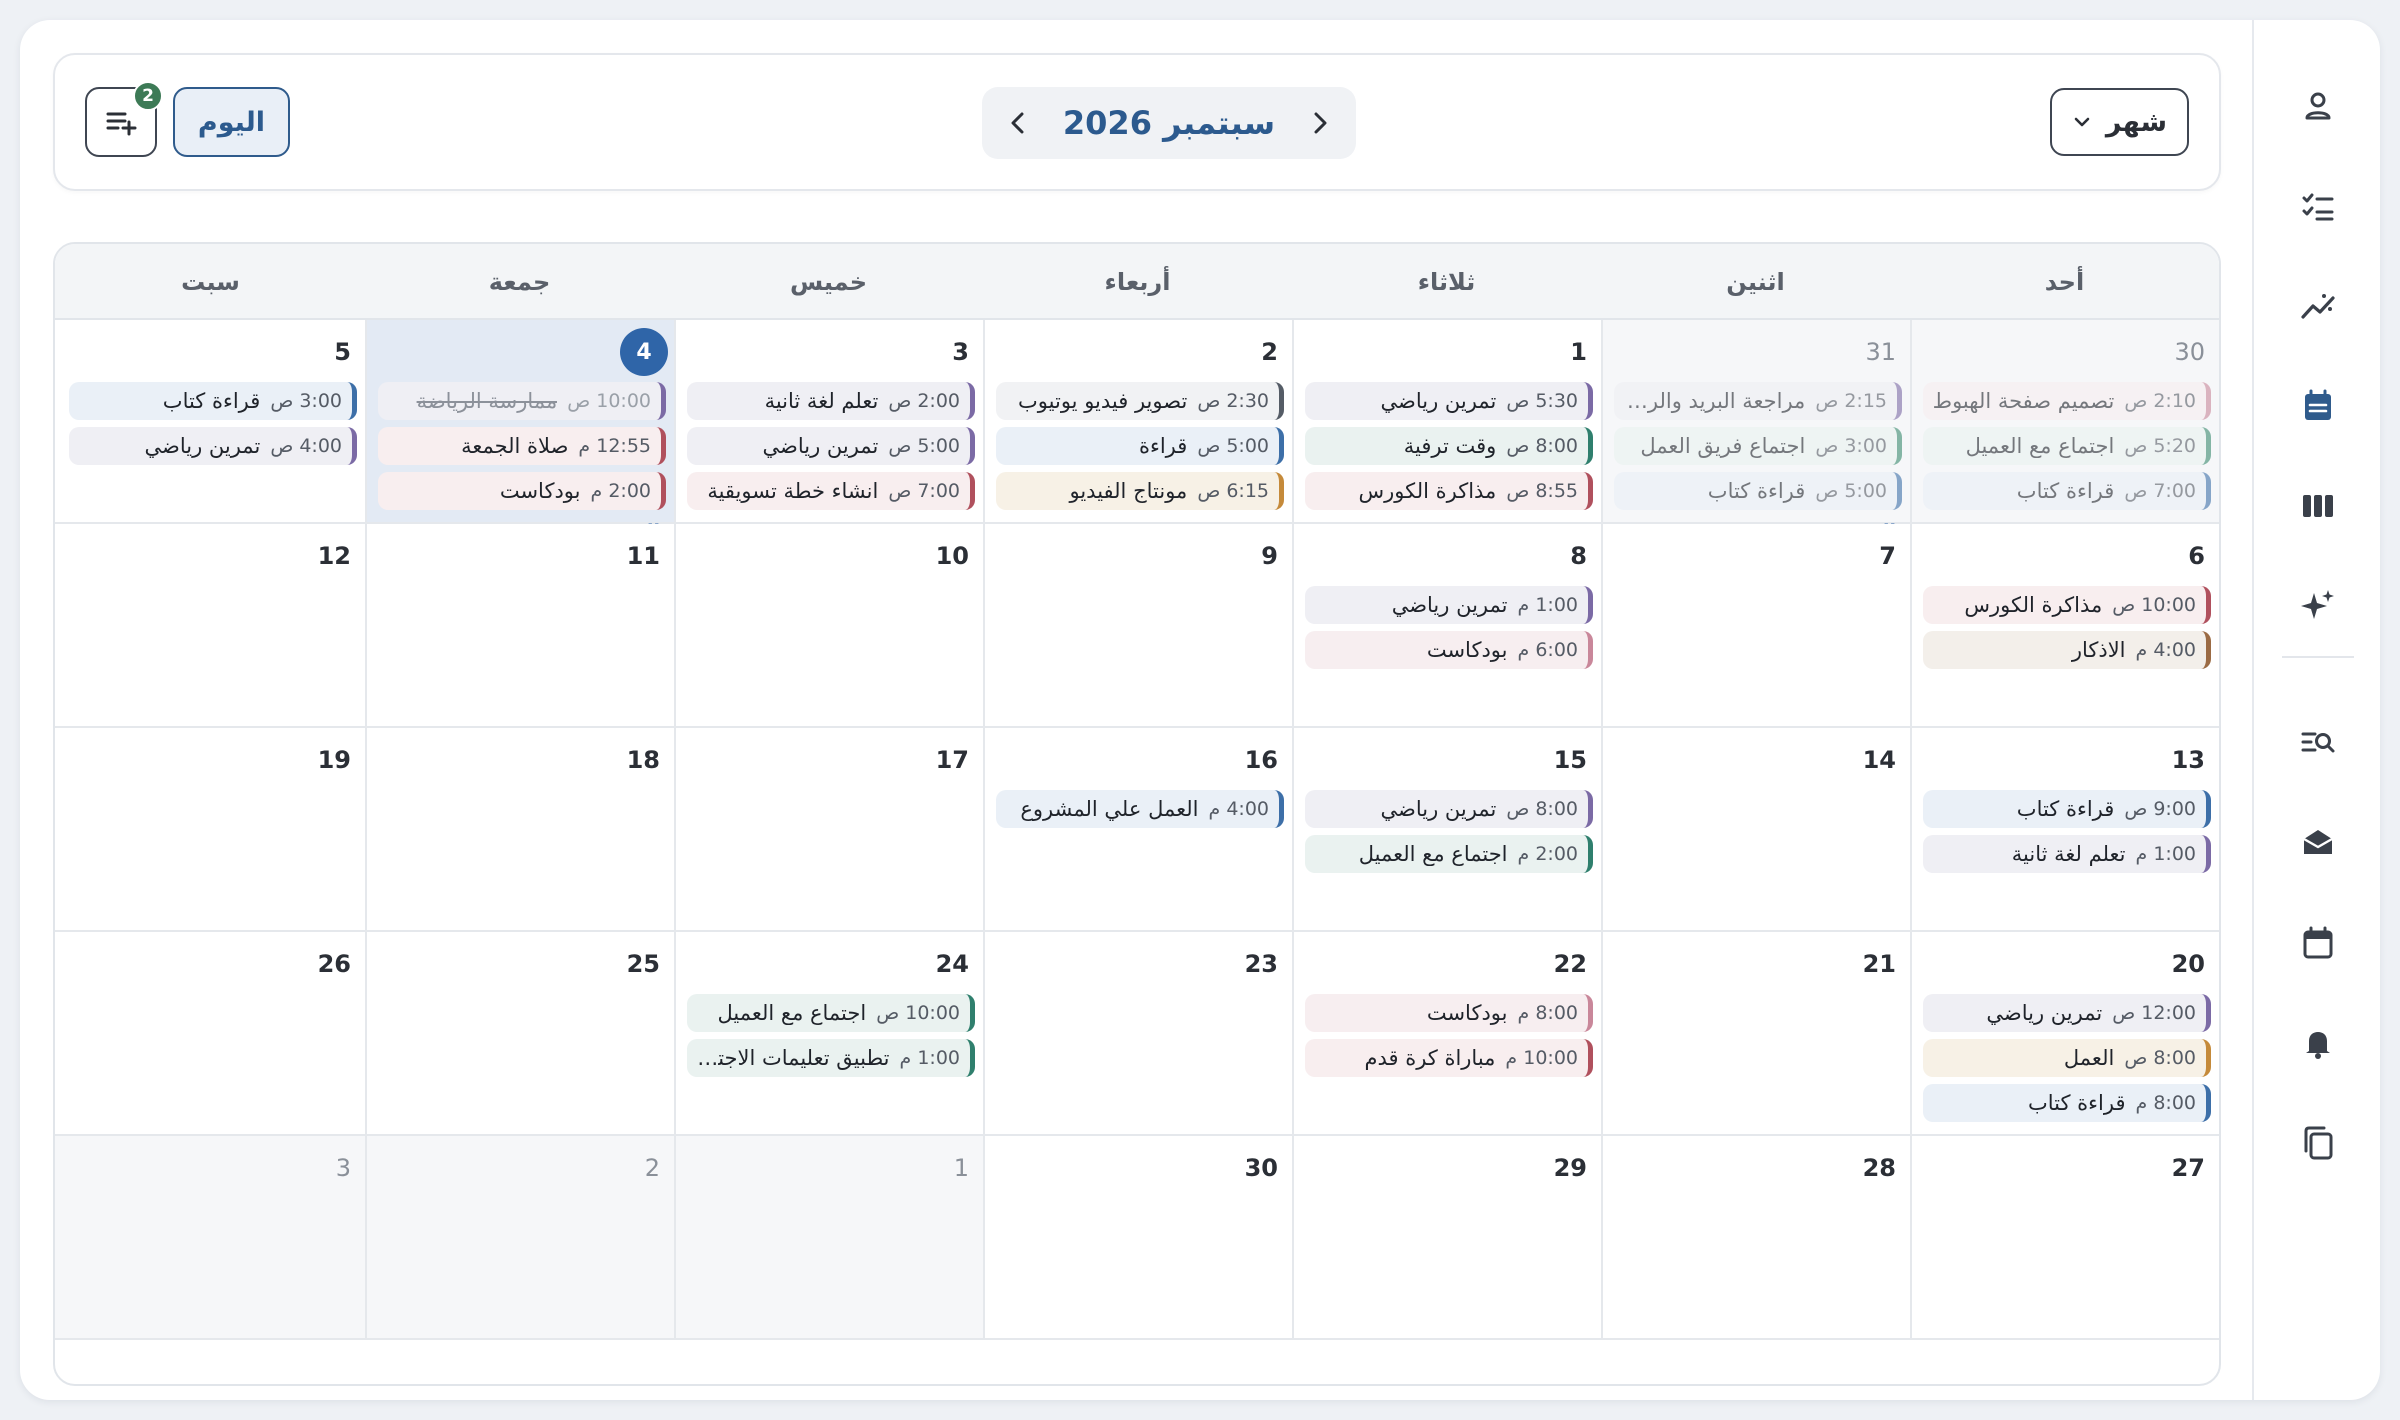  Describe the element at coordinates (1449, 401) in the screenshot. I see `calendar-event: 5:30 ص تمرين رياضي` at that location.